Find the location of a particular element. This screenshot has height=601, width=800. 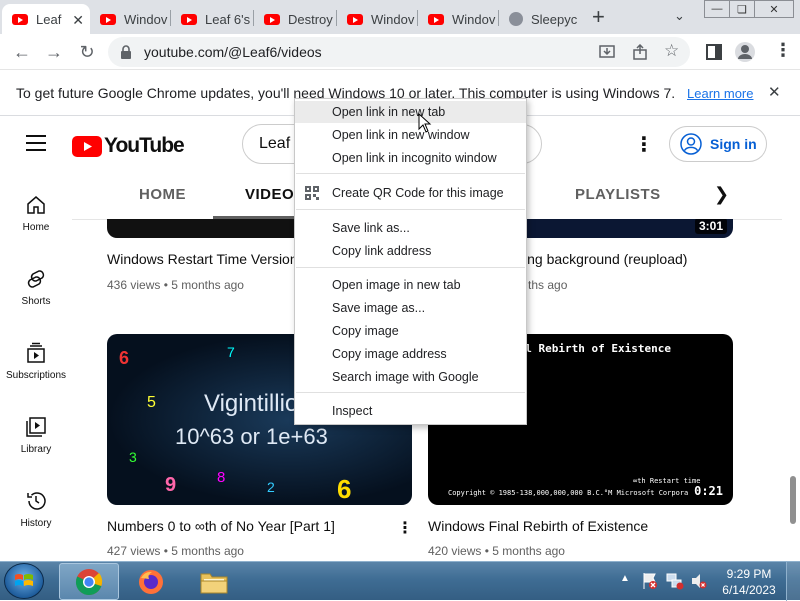

menu-item-copy-link-address: Copy link address is located at coordinates (410, 251).